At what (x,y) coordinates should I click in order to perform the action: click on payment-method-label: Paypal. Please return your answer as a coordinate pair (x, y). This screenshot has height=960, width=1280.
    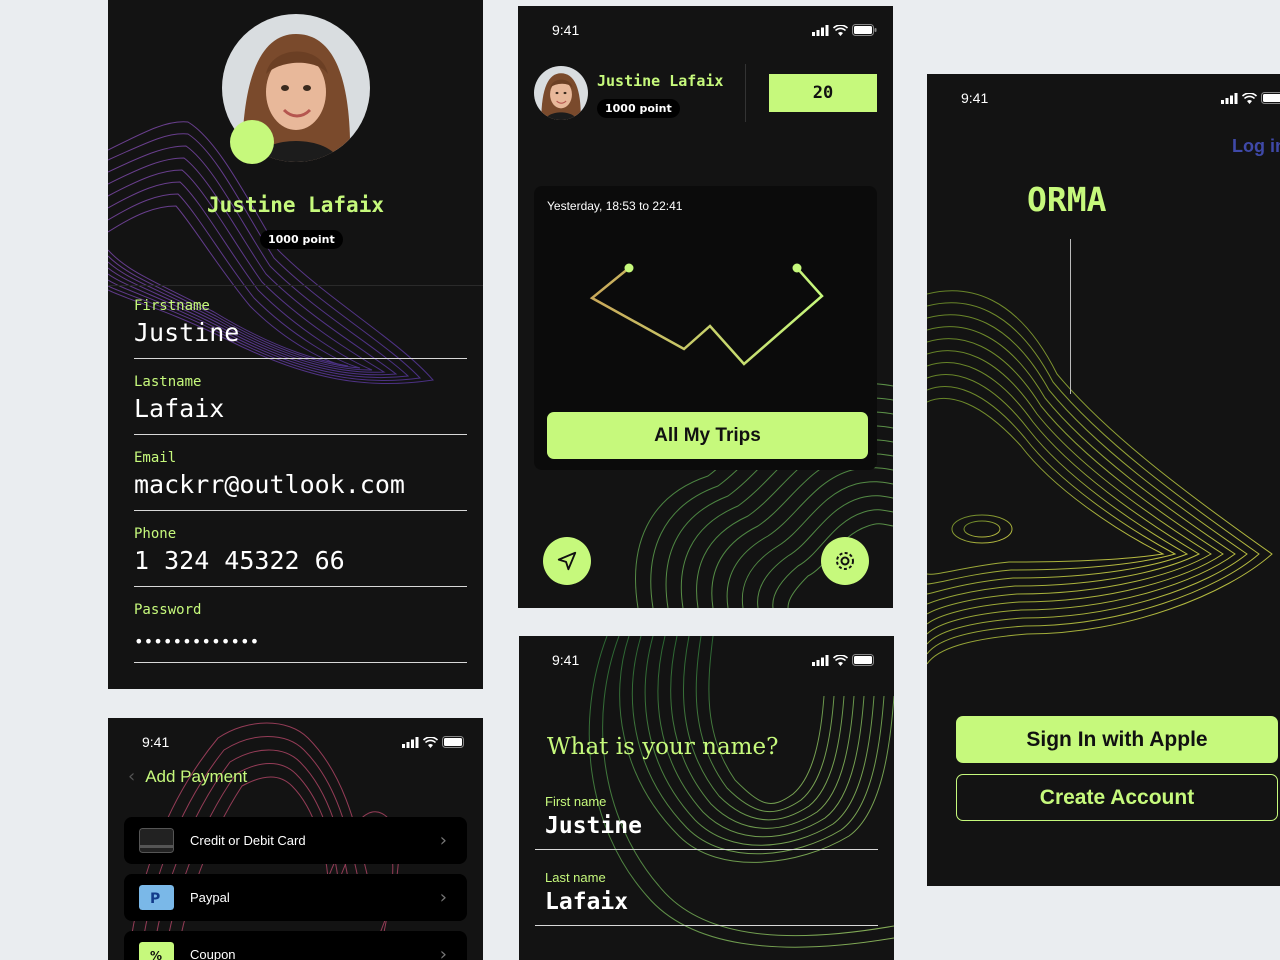
    Looking at the image, I should click on (210, 897).